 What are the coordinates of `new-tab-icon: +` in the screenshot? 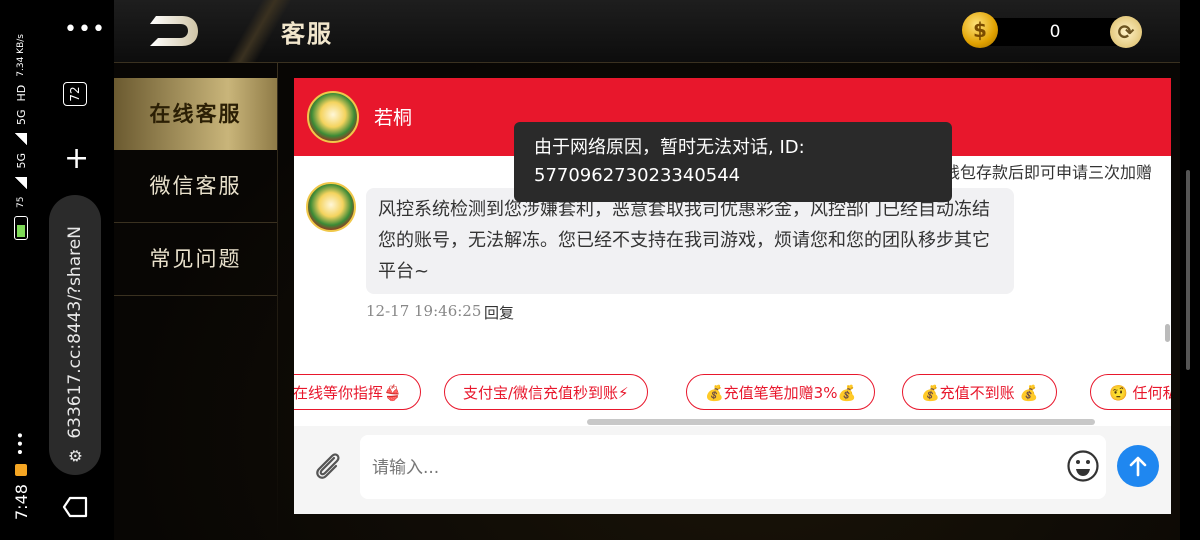 It's located at (76, 159).